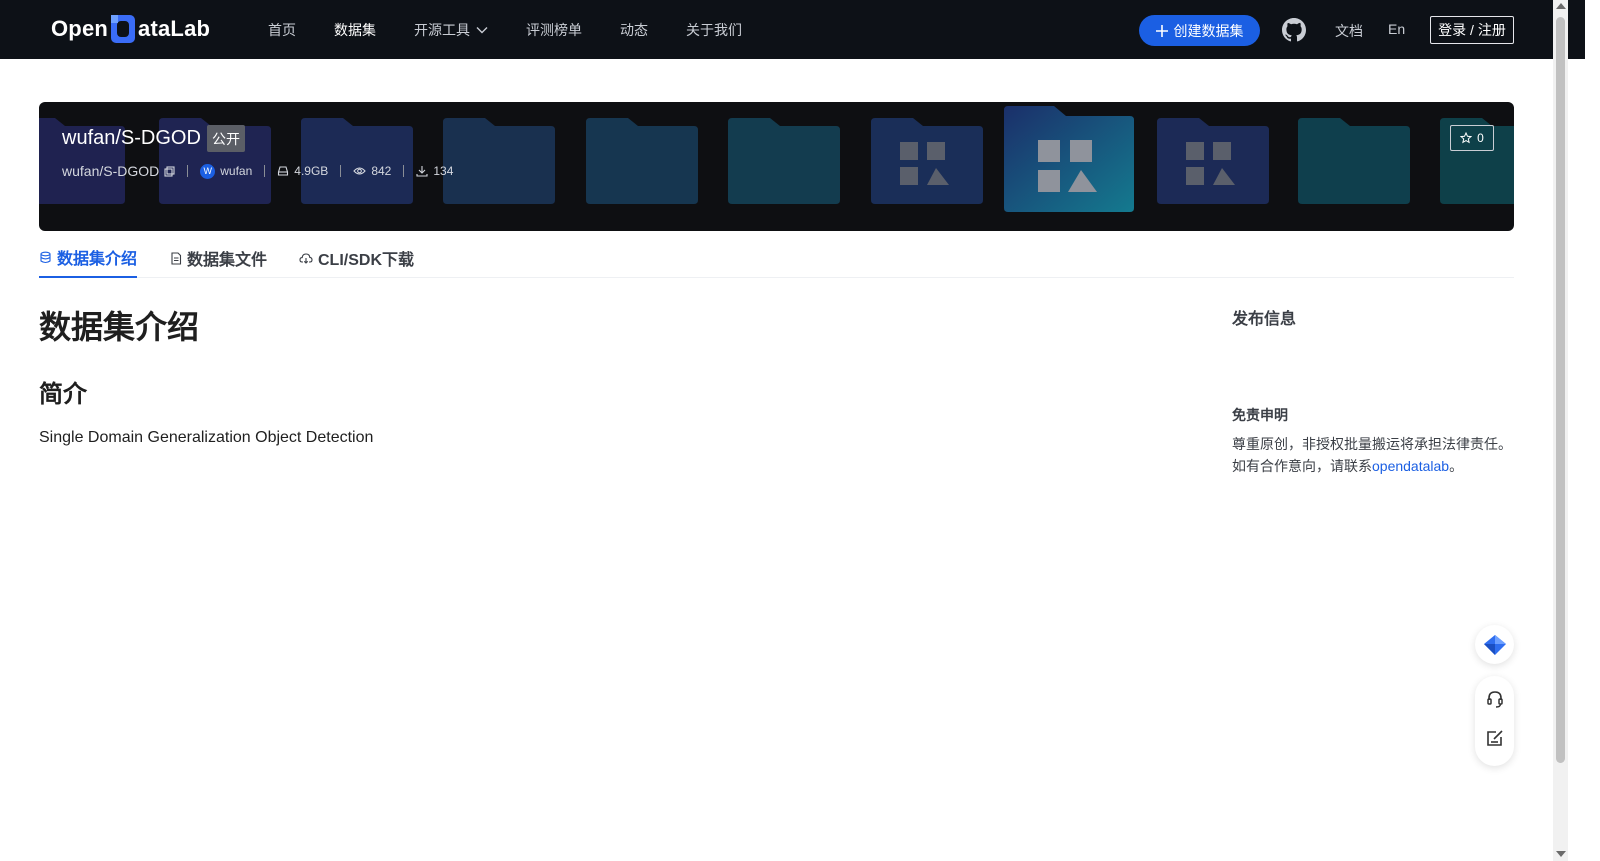  Describe the element at coordinates (283, 171) in the screenshot. I see `hard-drive-icon` at that location.